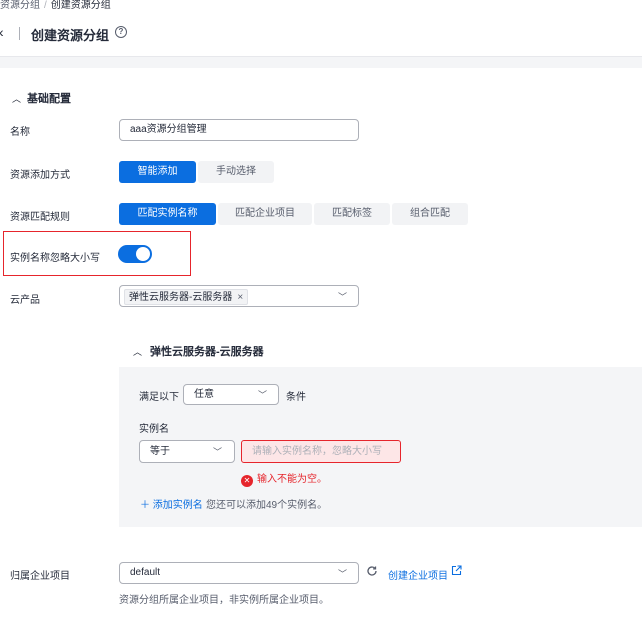  What do you see at coordinates (430, 214) in the screenshot?
I see `match-rule-combined: 组合匹配` at bounding box center [430, 214].